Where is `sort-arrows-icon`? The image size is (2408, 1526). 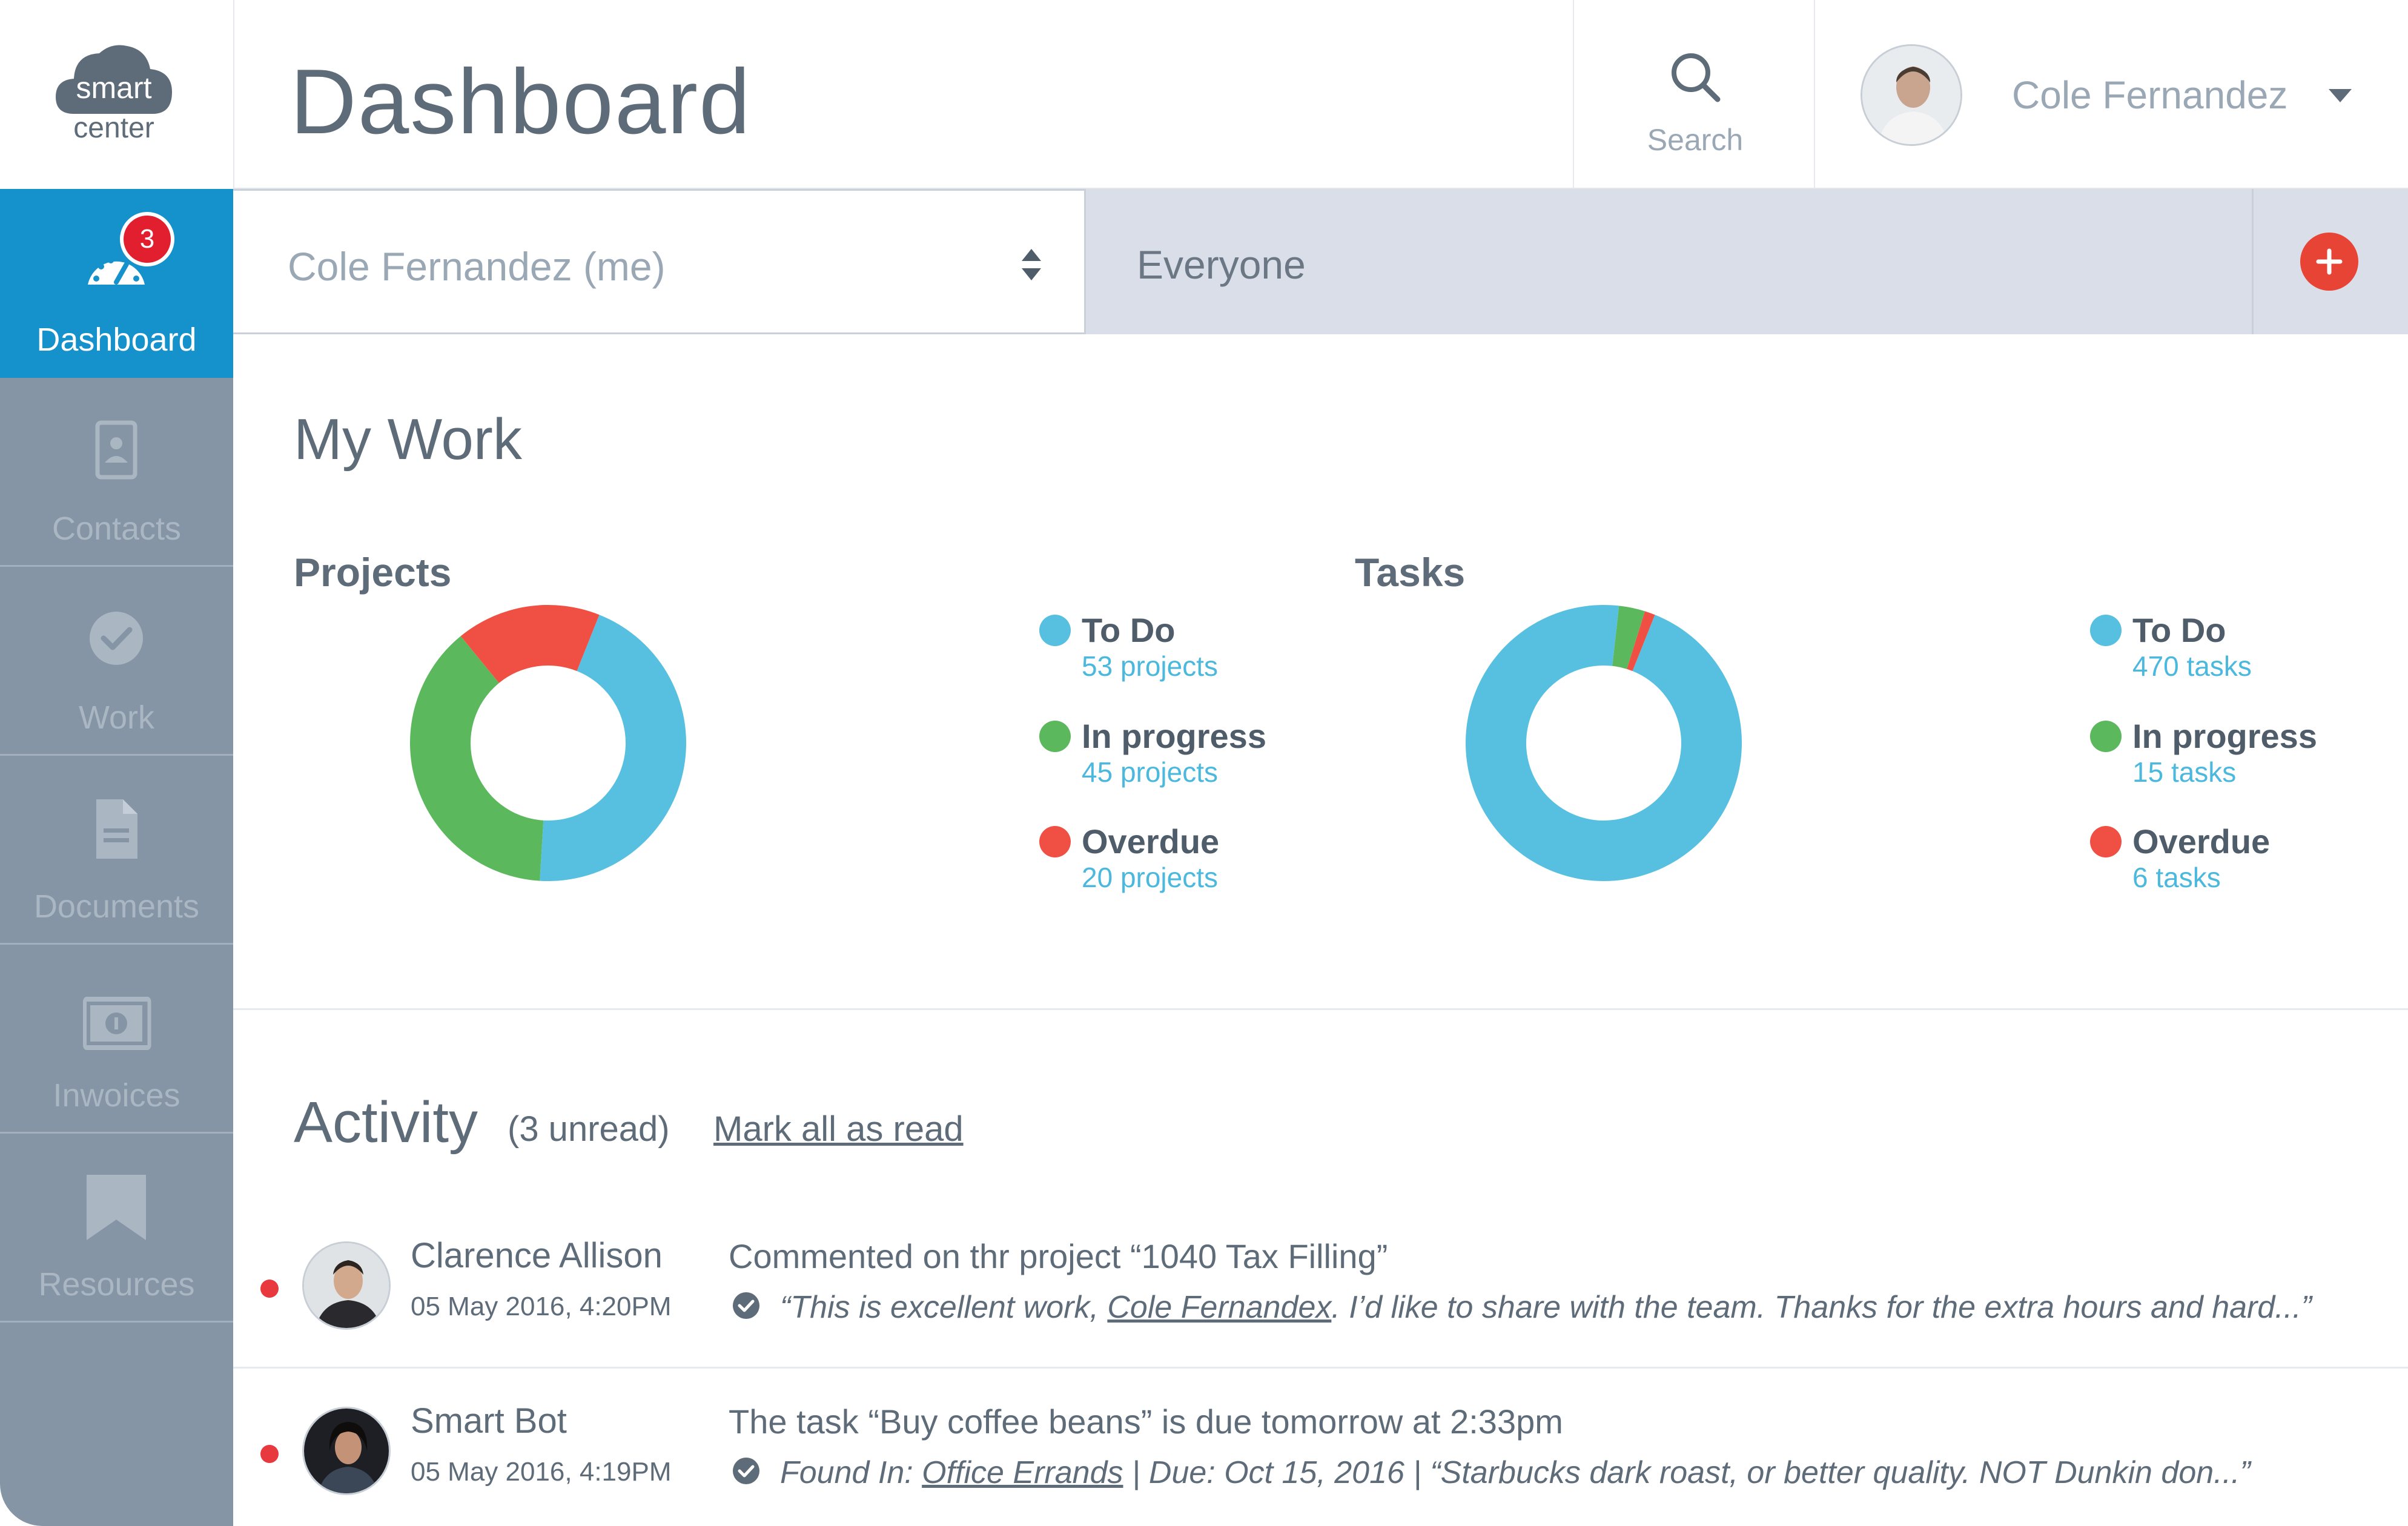
sort-arrows-icon is located at coordinates (1031, 264).